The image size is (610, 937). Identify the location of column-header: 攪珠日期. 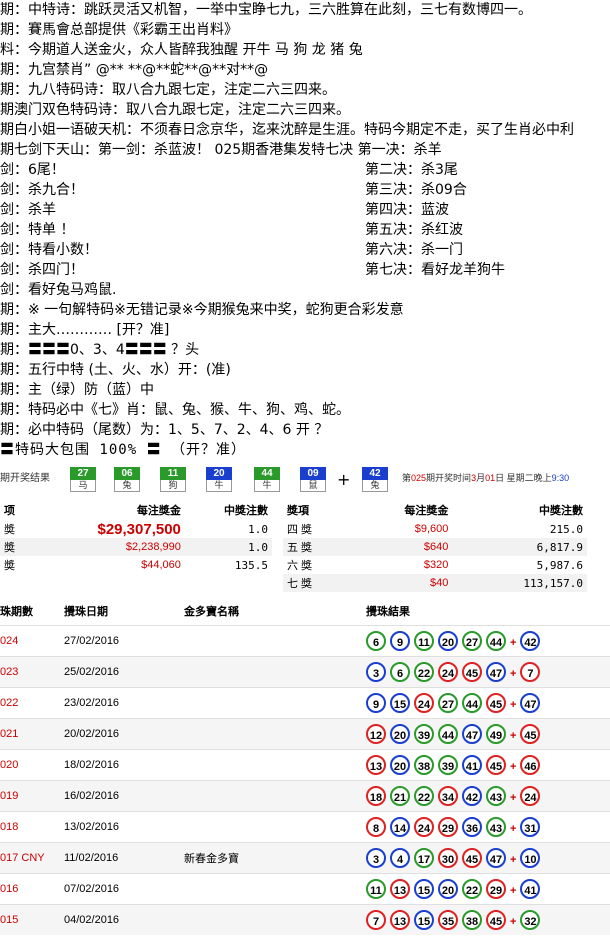
(86, 612).